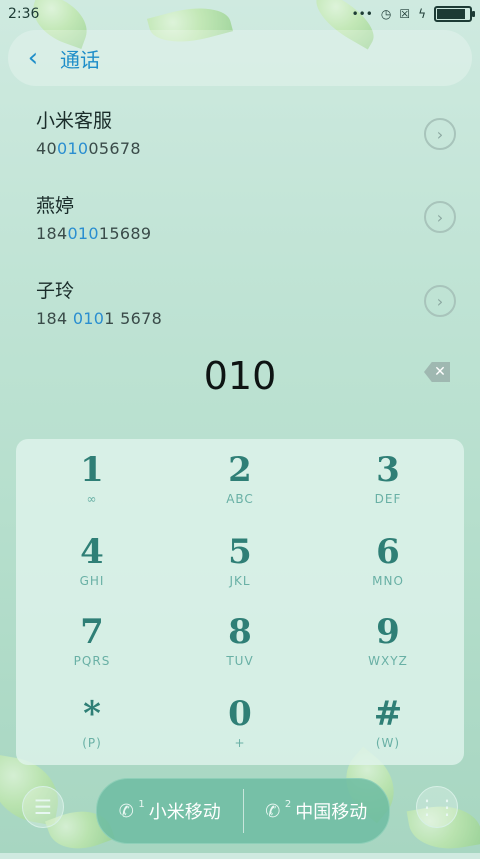  Describe the element at coordinates (422, 14) in the screenshot. I see `charging-icon: ϟ` at that location.